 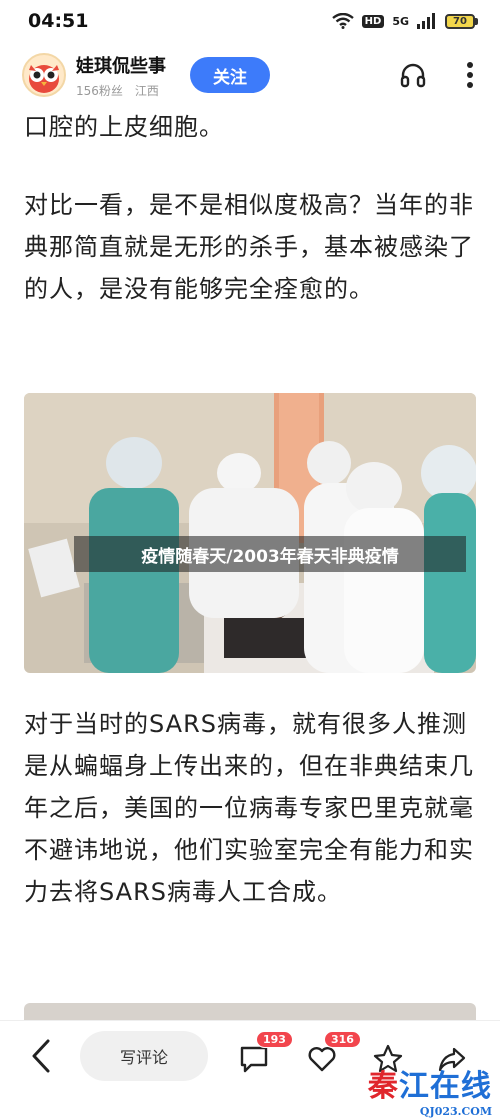 I want to click on status-bar: 04:51 HD 5G 70, so click(x=250, y=21).